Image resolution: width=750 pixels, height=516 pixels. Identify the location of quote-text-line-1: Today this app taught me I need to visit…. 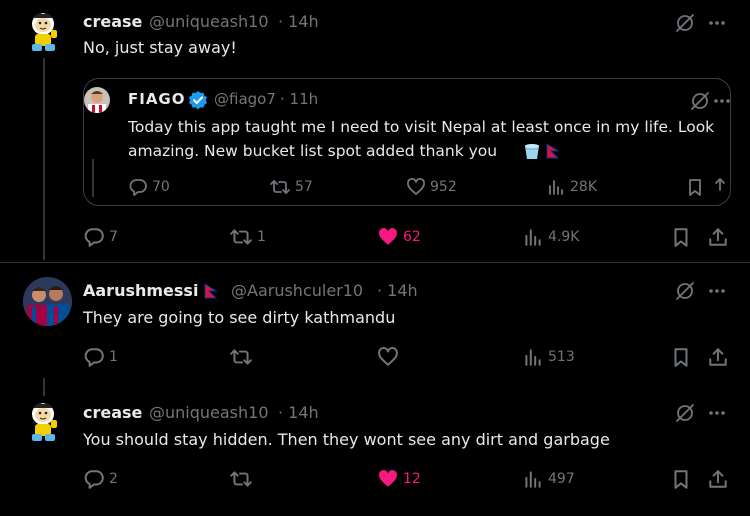
(421, 127).